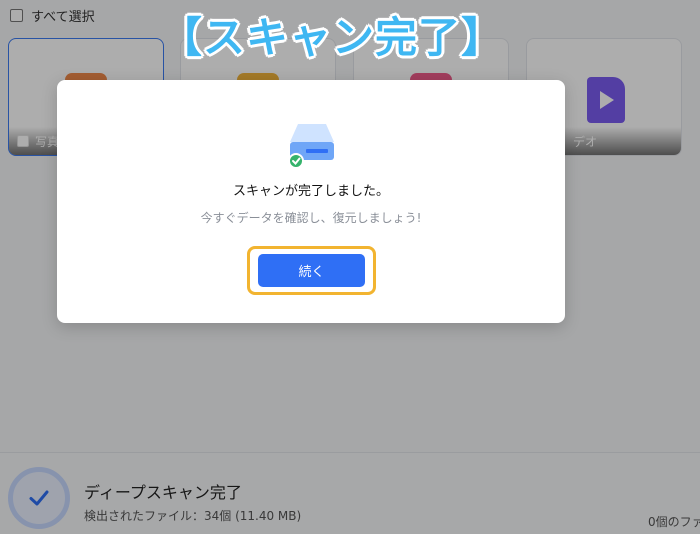 The height and width of the screenshot is (534, 700). What do you see at coordinates (311, 218) in the screenshot?
I see `dialog-subtitle: 今すぐデータを確認し、復元しましょう!` at bounding box center [311, 218].